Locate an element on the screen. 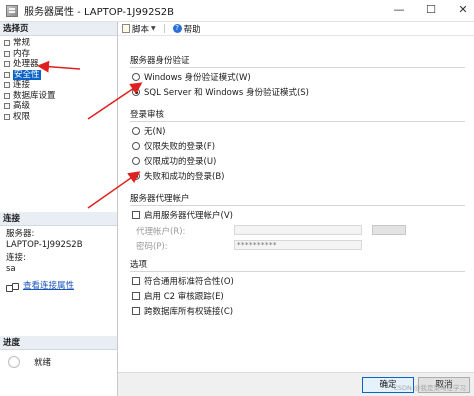  script-button: 脚本 ▼ is located at coordinates (139, 29).